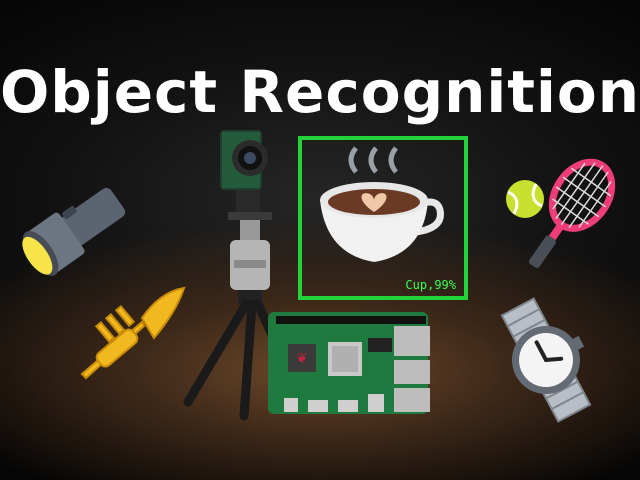 The width and height of the screenshot is (640, 480). Describe the element at coordinates (546, 360) in the screenshot. I see `wristwatch-icon` at that location.